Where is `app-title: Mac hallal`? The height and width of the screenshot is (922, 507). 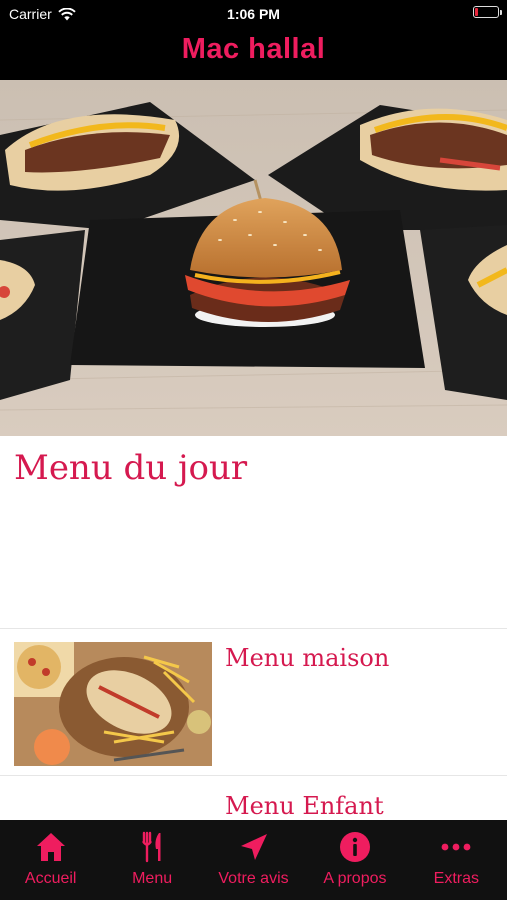 app-title: Mac hallal is located at coordinates (253, 49).